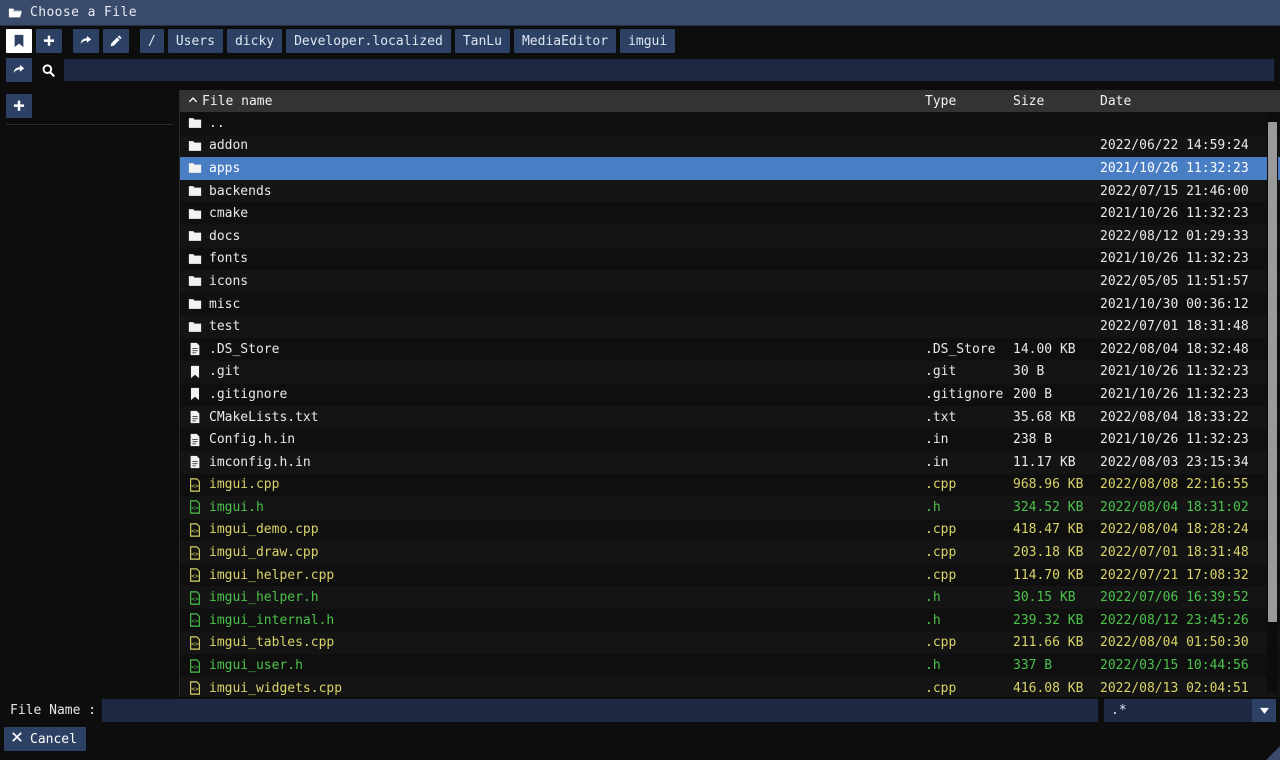 This screenshot has width=1280, height=760. What do you see at coordinates (256, 666) in the screenshot?
I see `file-name-label: imgui_user.h` at bounding box center [256, 666].